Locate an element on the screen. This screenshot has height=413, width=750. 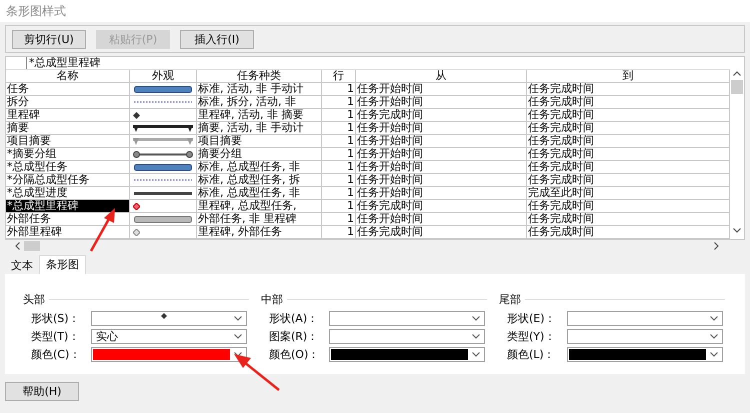
column-header: 行 is located at coordinates (339, 76).